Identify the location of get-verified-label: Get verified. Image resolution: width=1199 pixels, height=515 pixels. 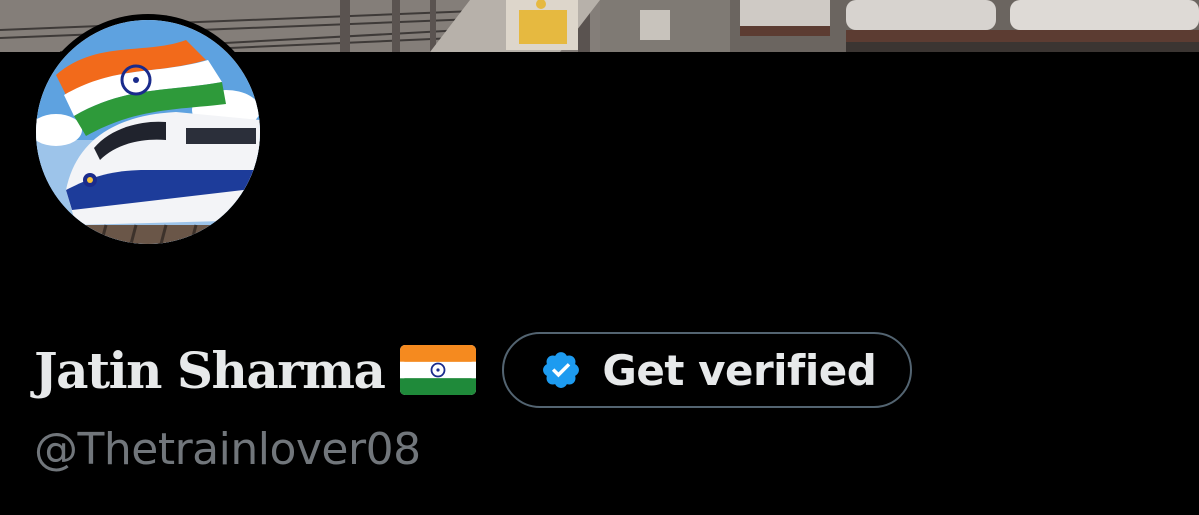
(739, 370).